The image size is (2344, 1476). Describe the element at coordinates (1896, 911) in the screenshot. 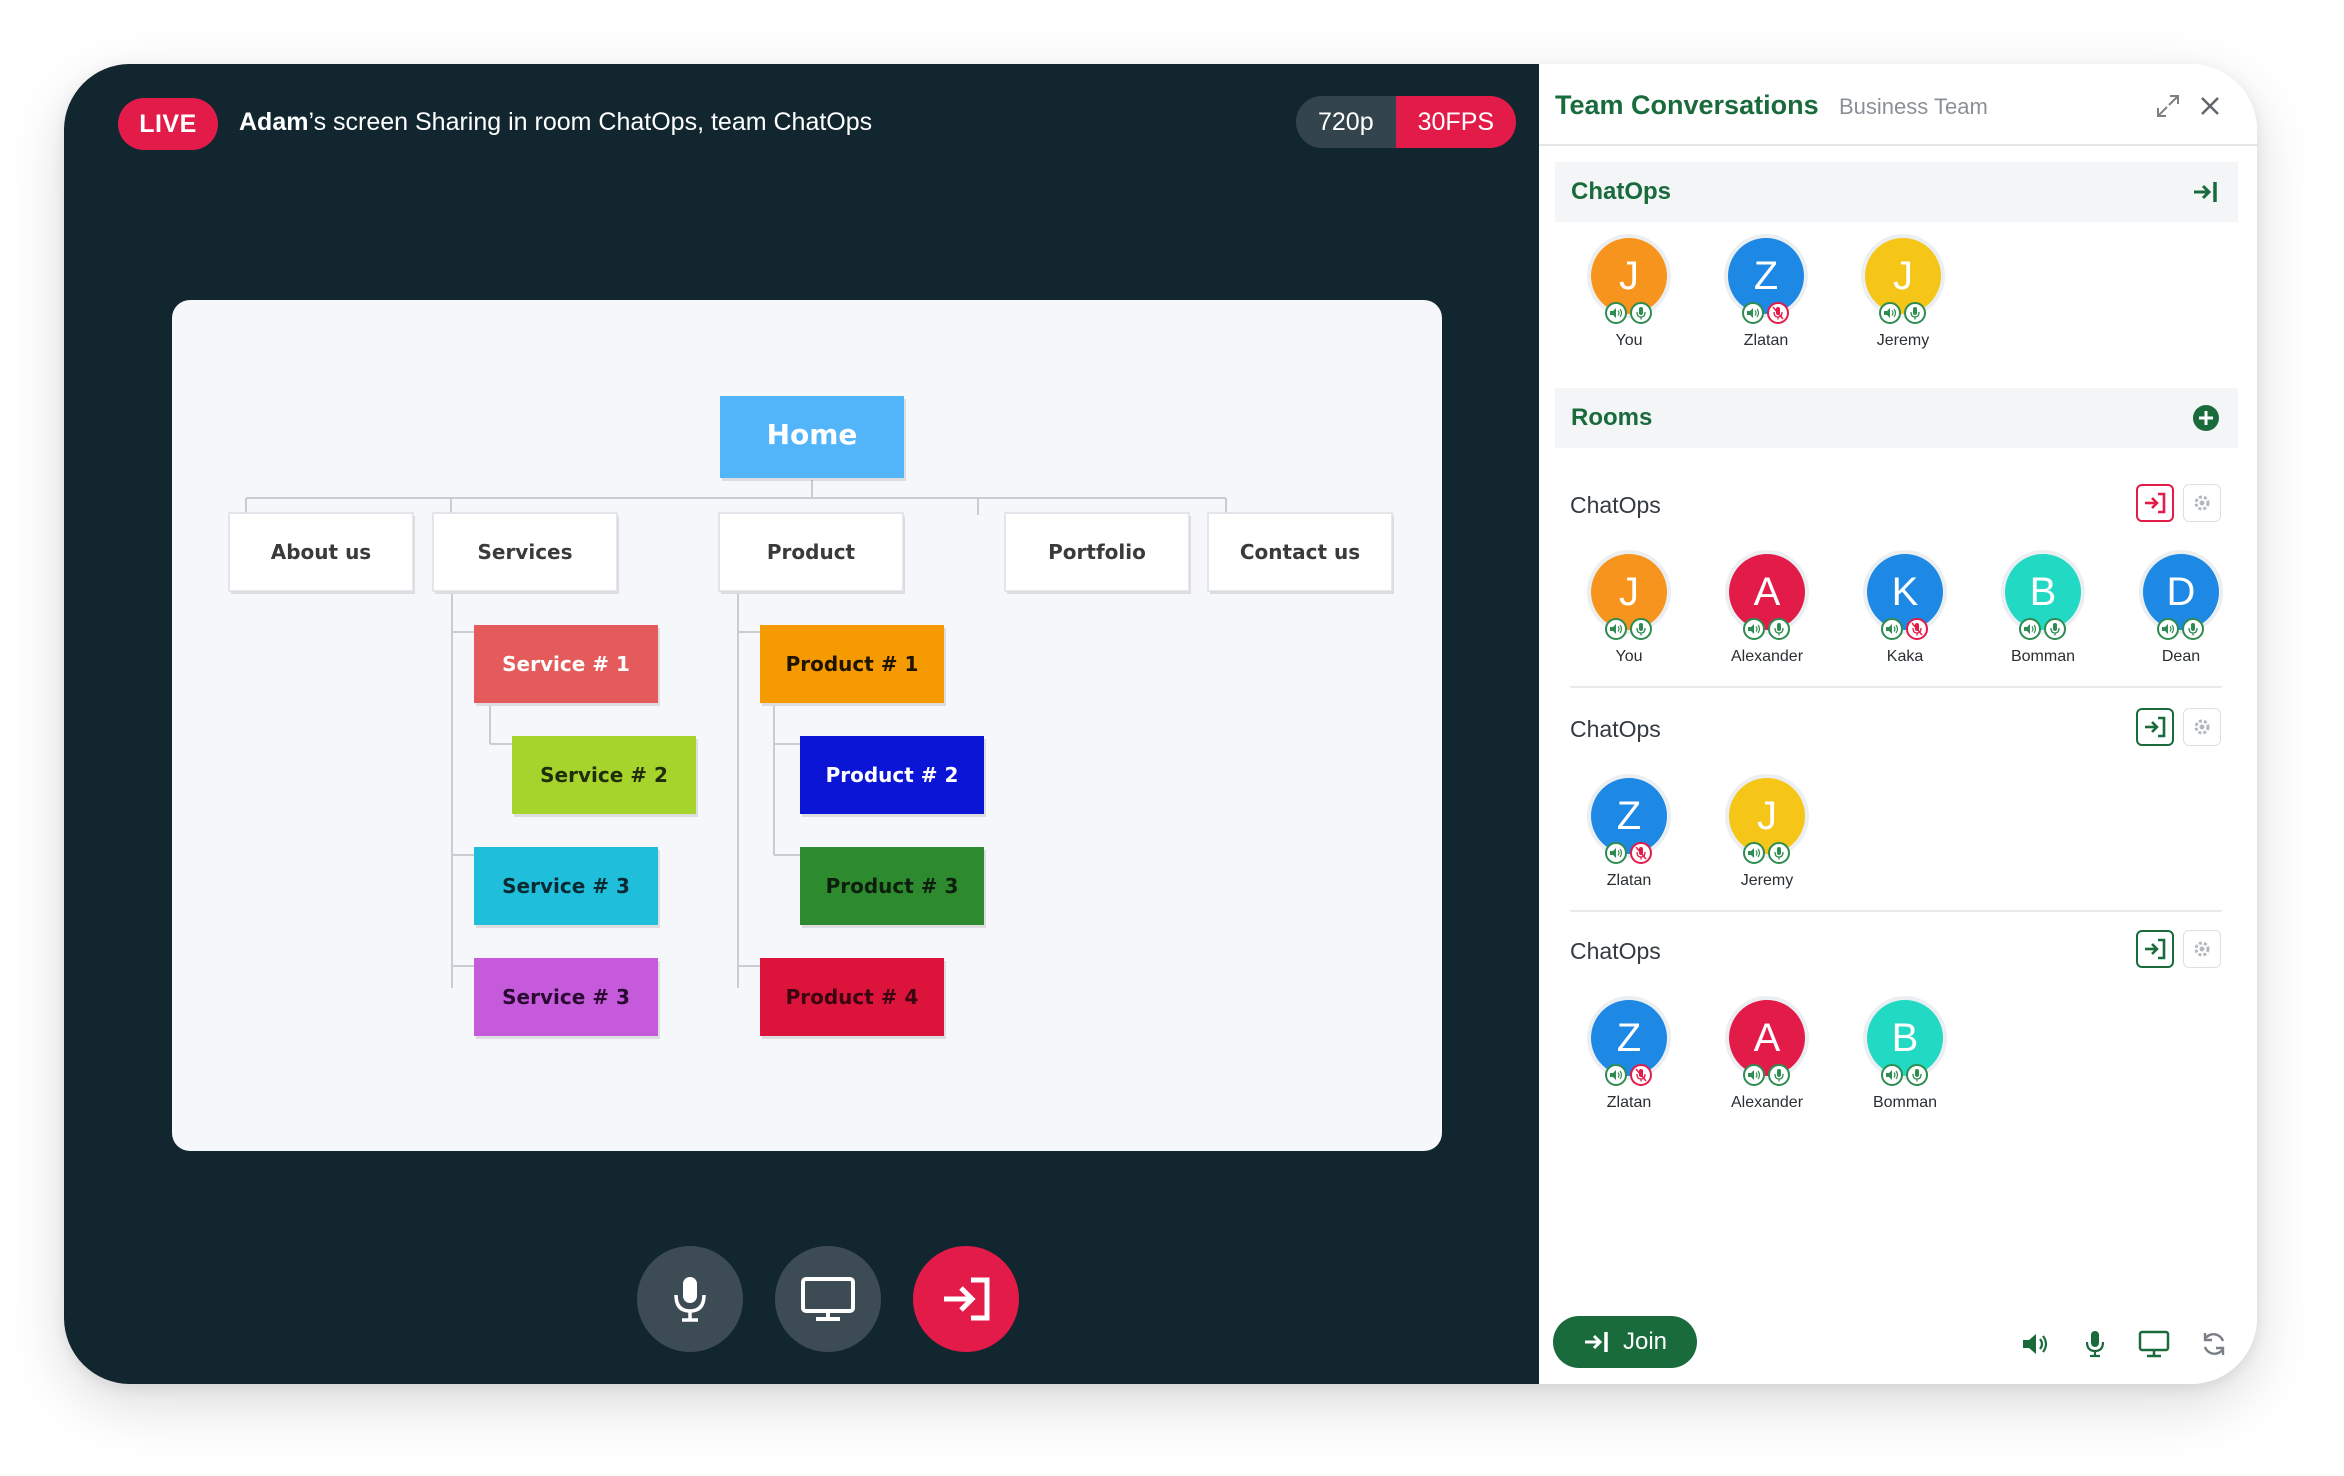

I see `room-divider` at that location.